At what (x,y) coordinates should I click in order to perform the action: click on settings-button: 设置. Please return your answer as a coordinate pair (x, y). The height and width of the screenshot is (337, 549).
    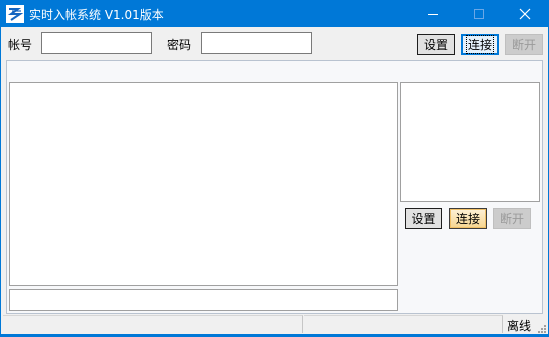
    Looking at the image, I should click on (436, 44).